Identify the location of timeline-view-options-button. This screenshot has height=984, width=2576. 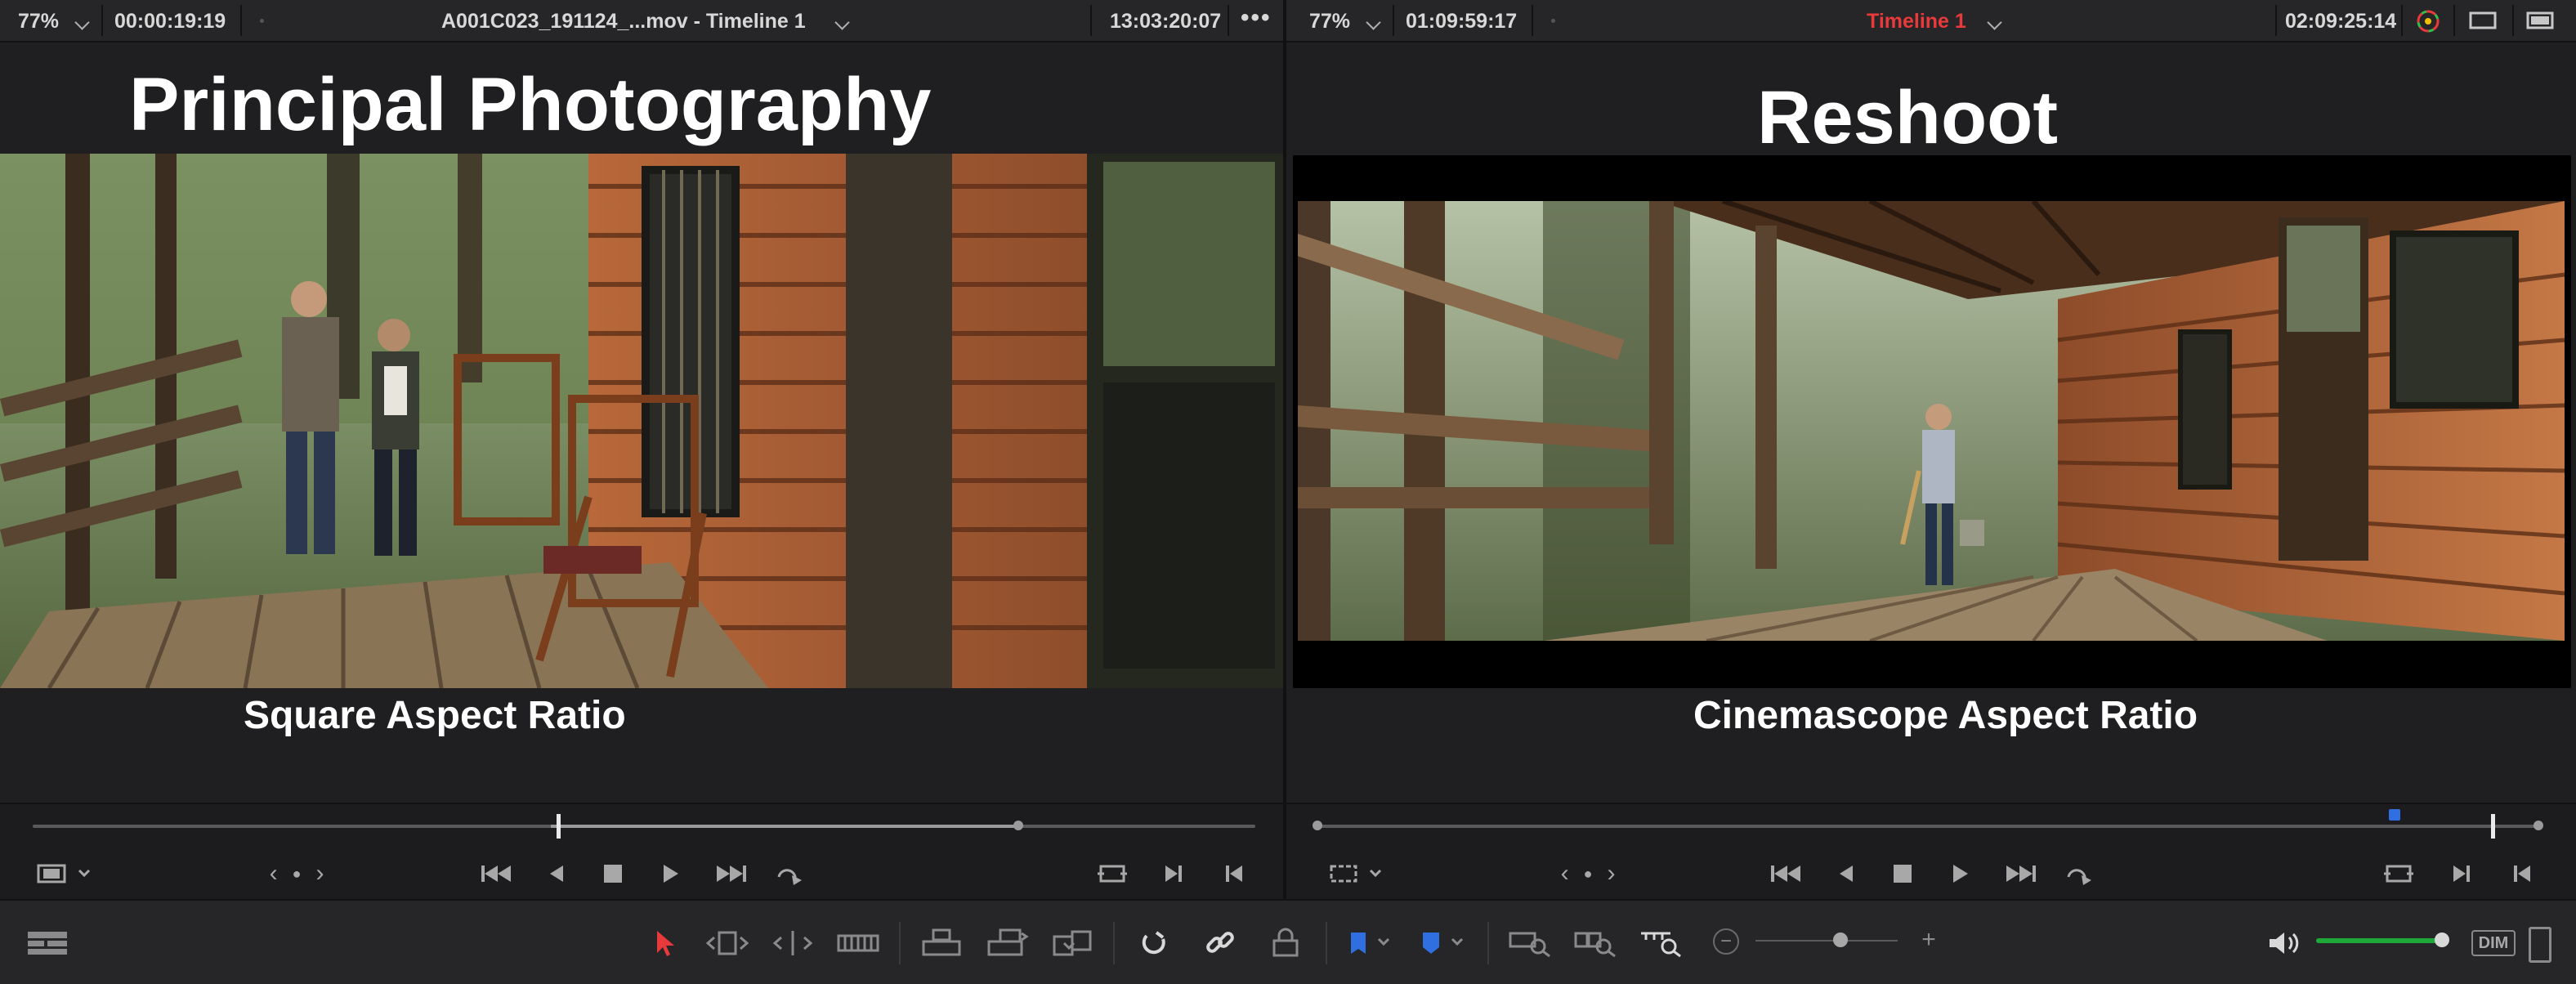
(47, 943).